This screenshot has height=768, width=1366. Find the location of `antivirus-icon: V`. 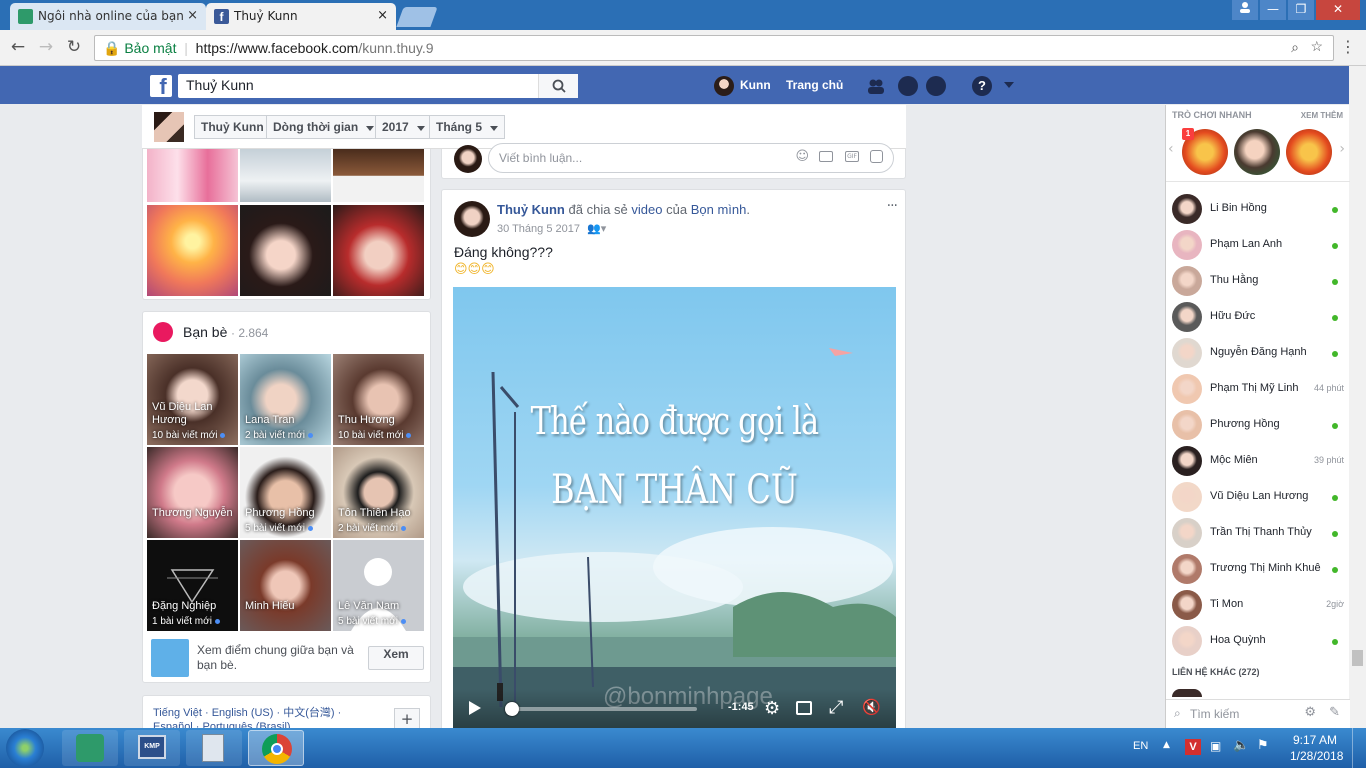

antivirus-icon: V is located at coordinates (1193, 747).